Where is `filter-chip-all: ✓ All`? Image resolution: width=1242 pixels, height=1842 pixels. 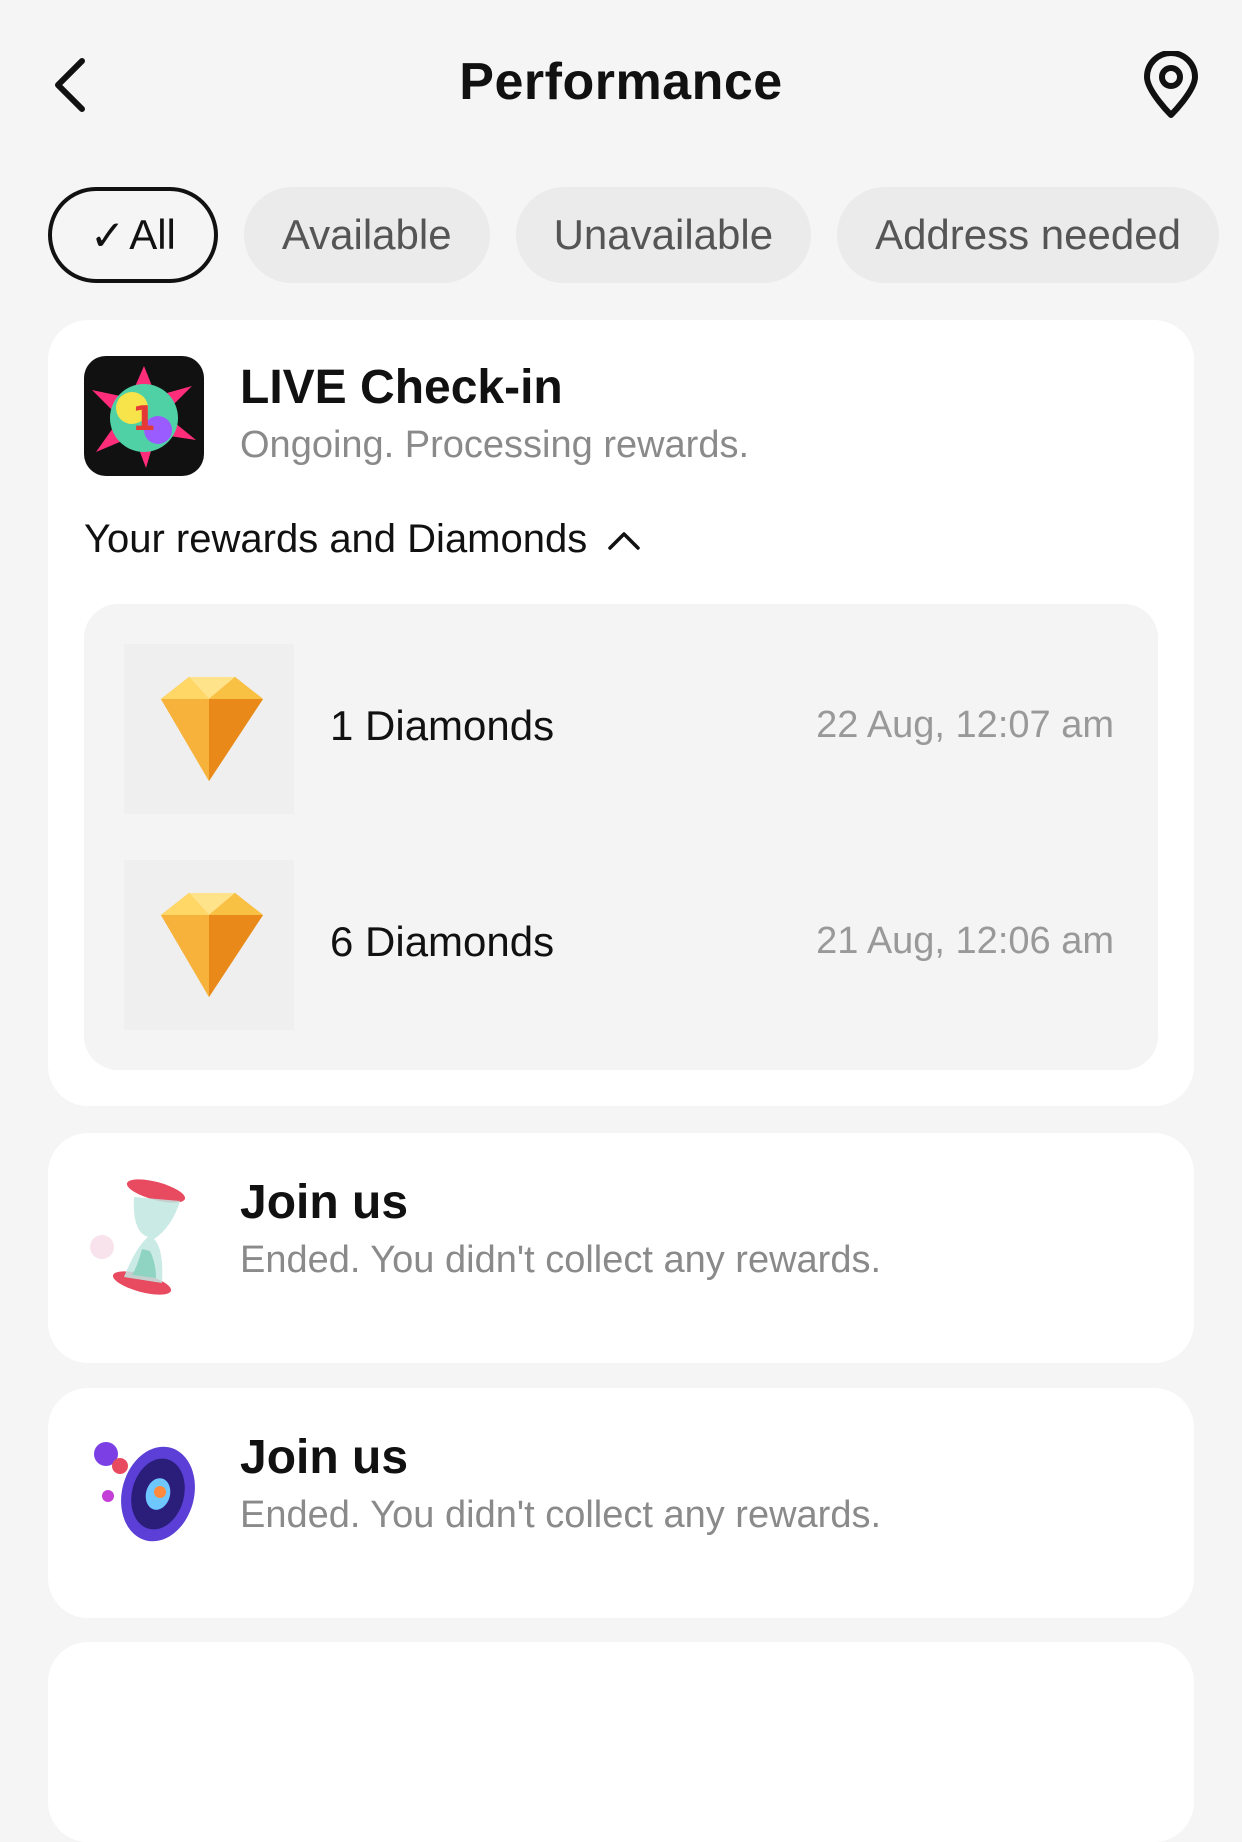 filter-chip-all: ✓ All is located at coordinates (133, 235).